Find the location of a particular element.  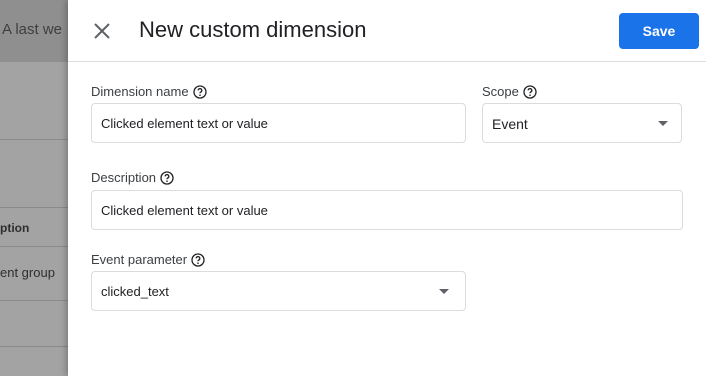

background-cell: ent group is located at coordinates (27, 272).